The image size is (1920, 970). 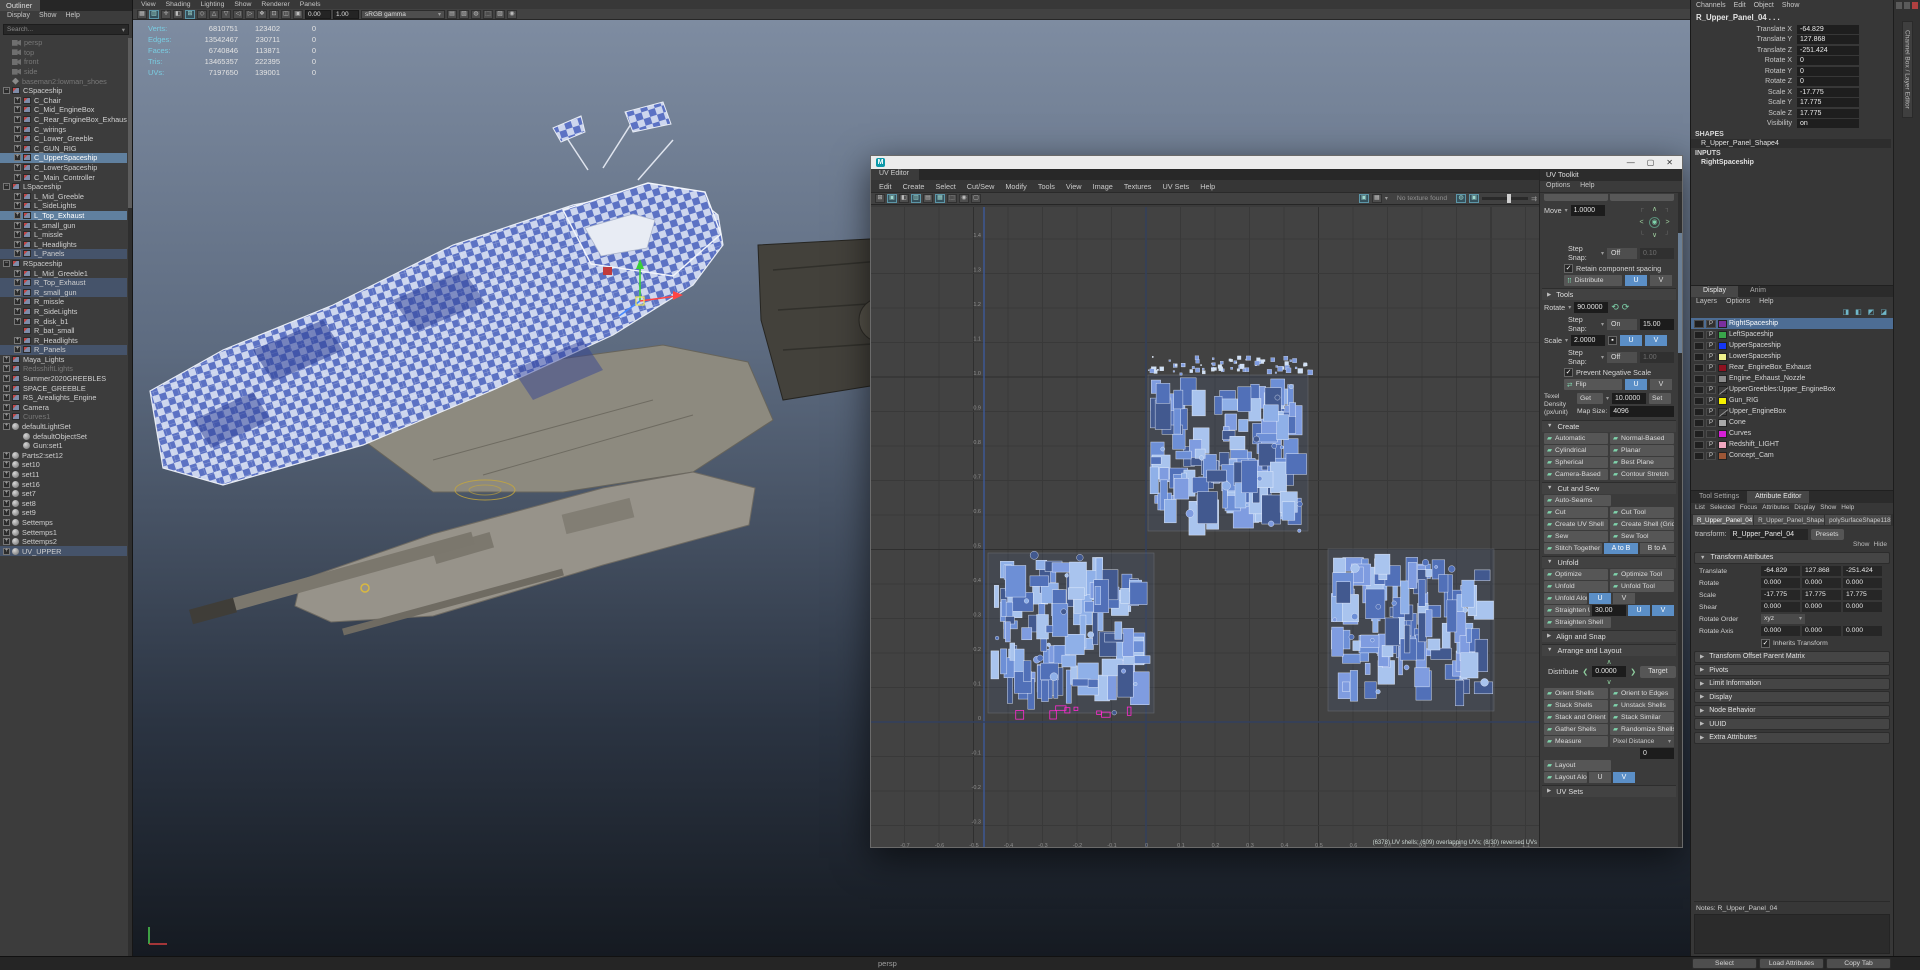 What do you see at coordinates (63, 235) in the screenshot?
I see `outliner-item-l-missle: + L_missle` at bounding box center [63, 235].